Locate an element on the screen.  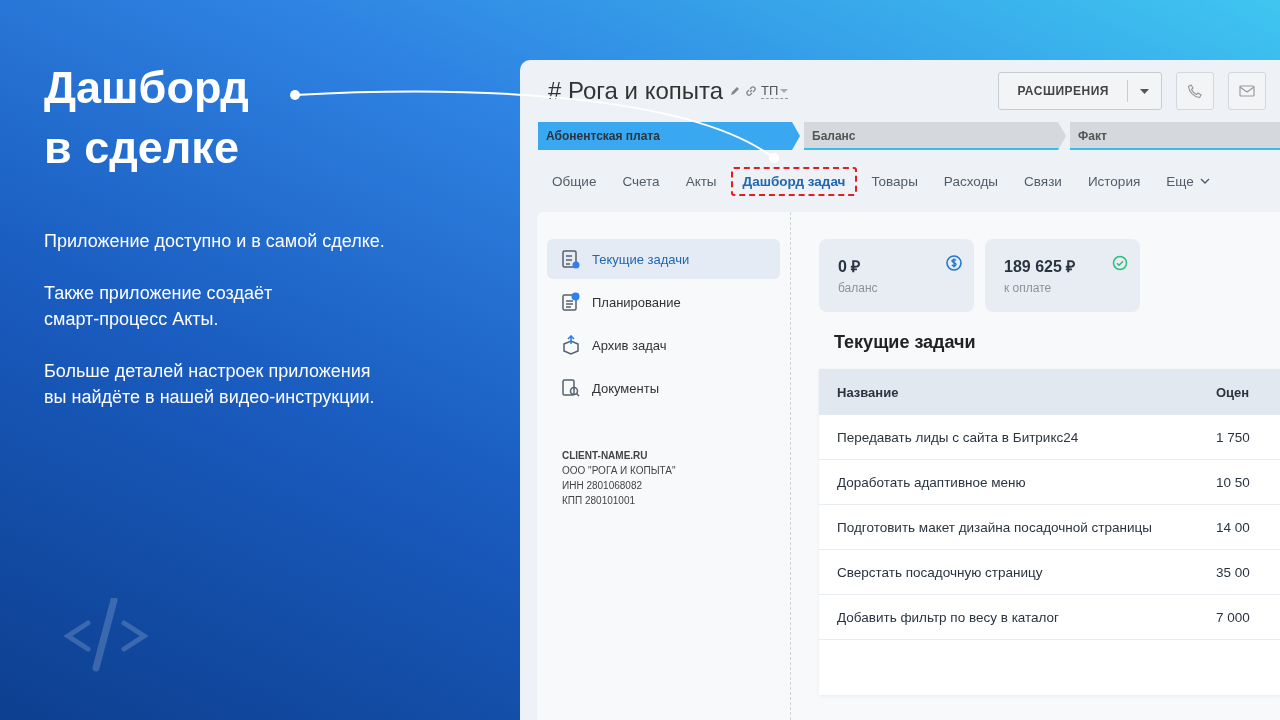
phone-button is located at coordinates (1195, 91).